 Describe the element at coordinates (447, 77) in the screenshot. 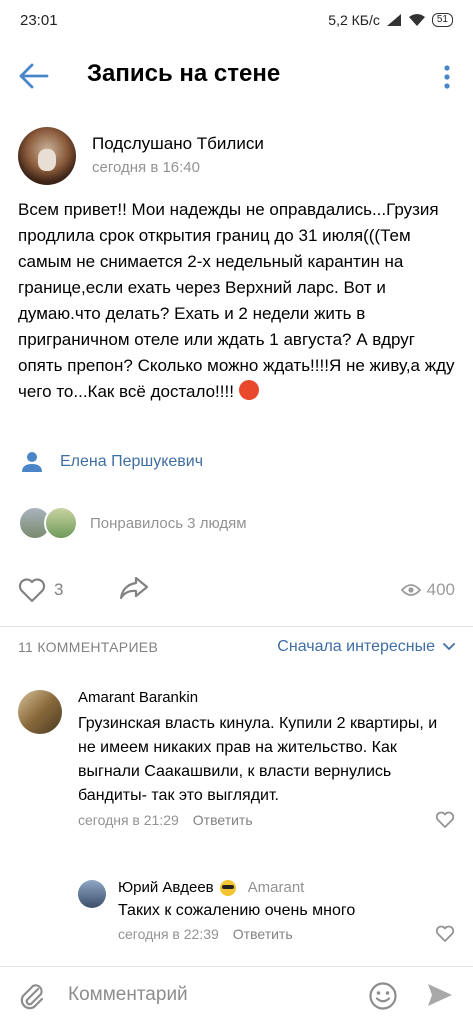

I see `more-vertical-icon` at that location.